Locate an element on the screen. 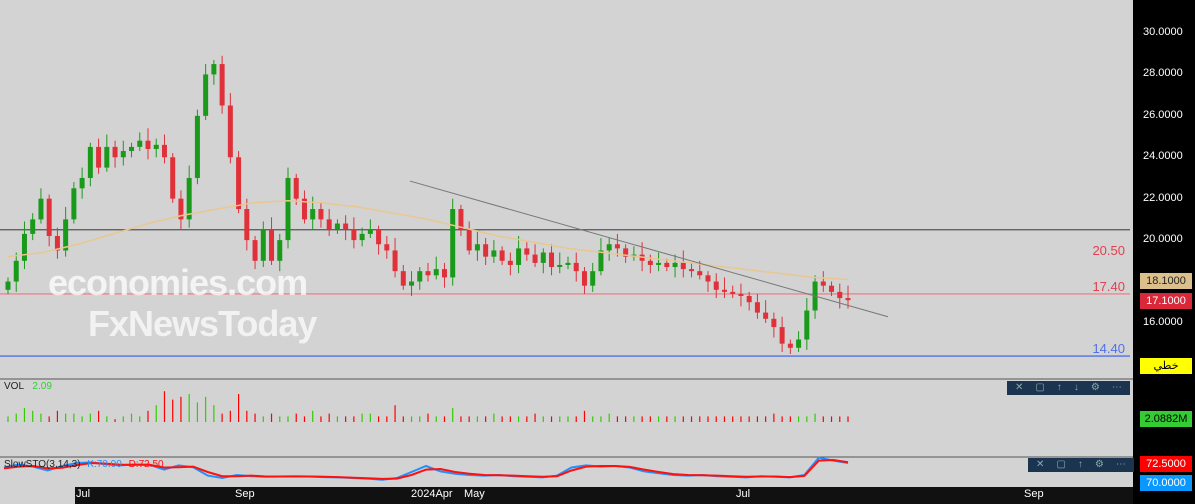  vol-title: VOL is located at coordinates (14, 386).